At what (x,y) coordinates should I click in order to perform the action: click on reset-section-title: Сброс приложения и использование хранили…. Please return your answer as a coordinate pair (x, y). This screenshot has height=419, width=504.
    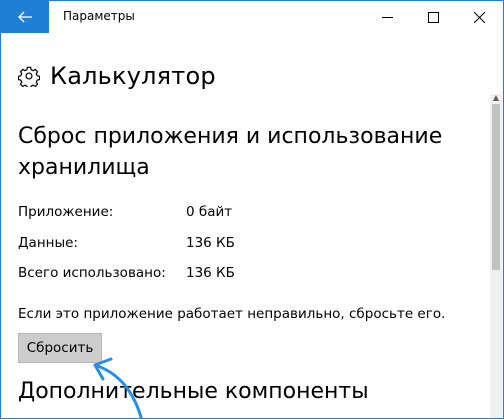
    Looking at the image, I should click on (230, 152).